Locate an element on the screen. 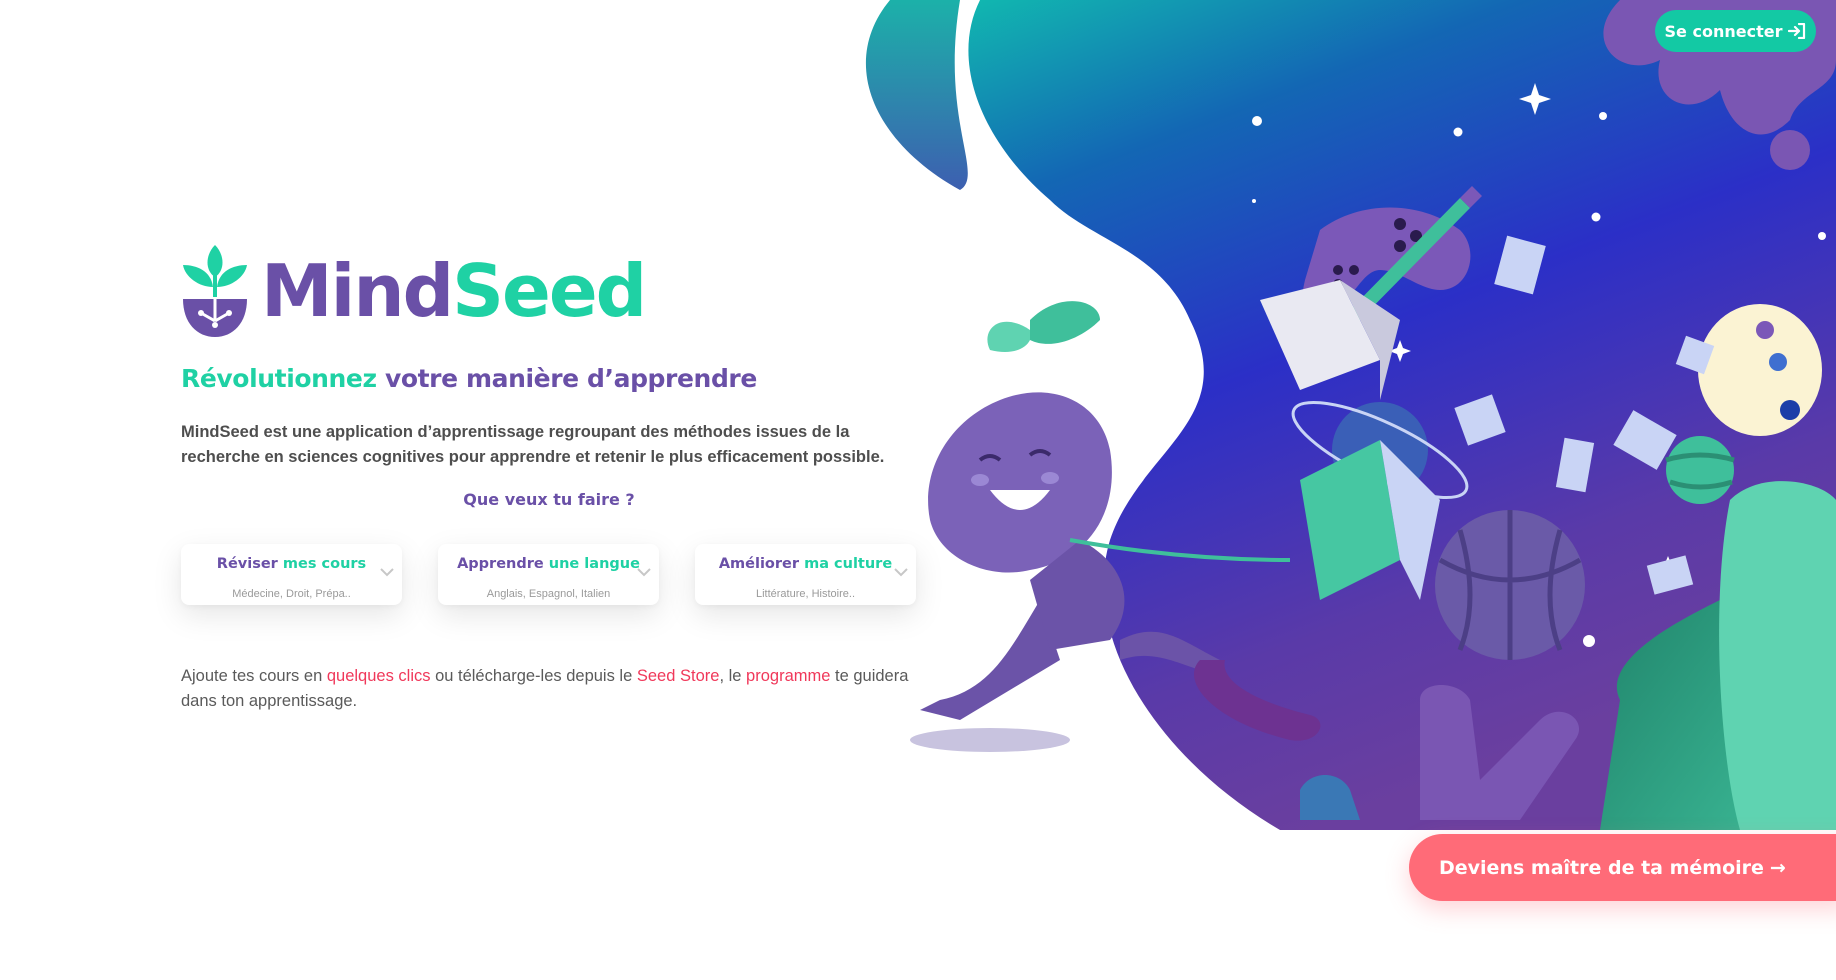 Image resolution: width=1836 pixels, height=980 pixels. cta-button: Deviens maître de ta mémoire → is located at coordinates (1622, 867).